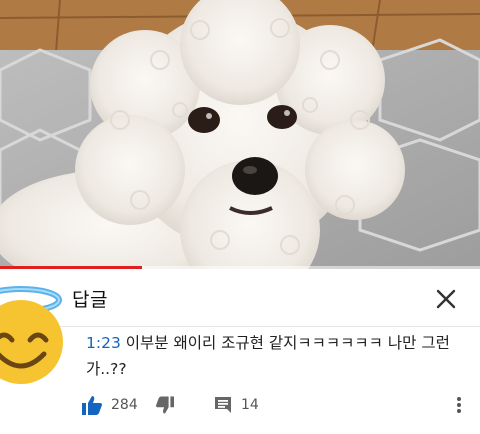 The image size is (480, 434). I want to click on panel-title: 답글, so click(90, 300).